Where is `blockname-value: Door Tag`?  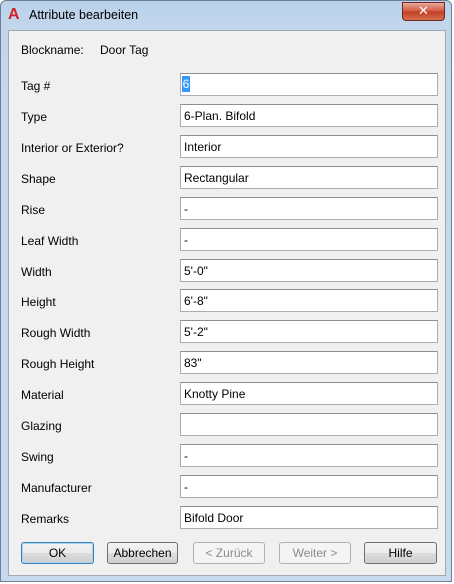
blockname-value: Door Tag is located at coordinates (124, 50).